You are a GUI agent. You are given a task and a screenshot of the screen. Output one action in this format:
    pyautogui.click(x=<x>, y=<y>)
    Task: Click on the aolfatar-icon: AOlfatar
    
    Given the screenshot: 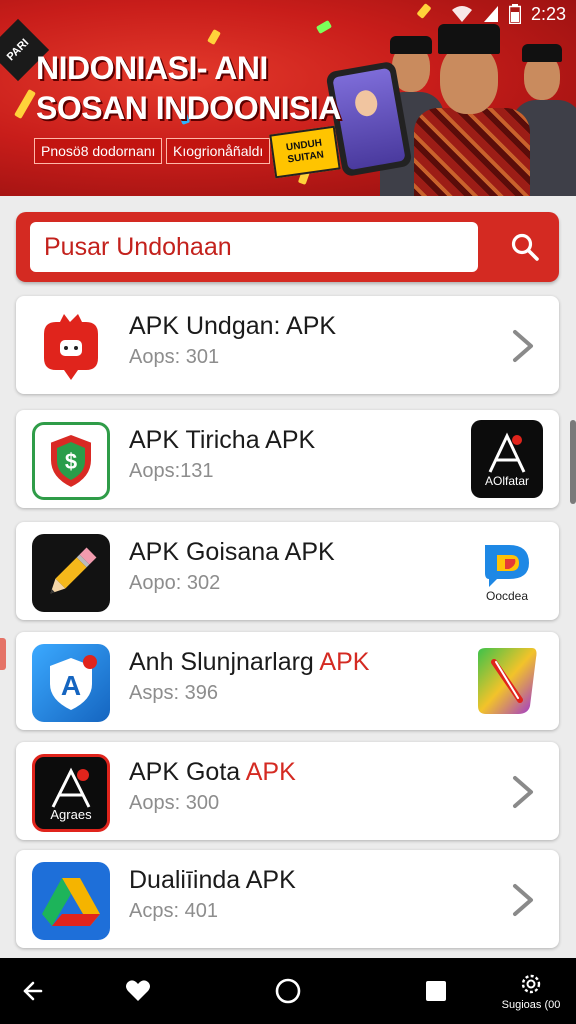 What is the action you would take?
    pyautogui.click(x=507, y=459)
    